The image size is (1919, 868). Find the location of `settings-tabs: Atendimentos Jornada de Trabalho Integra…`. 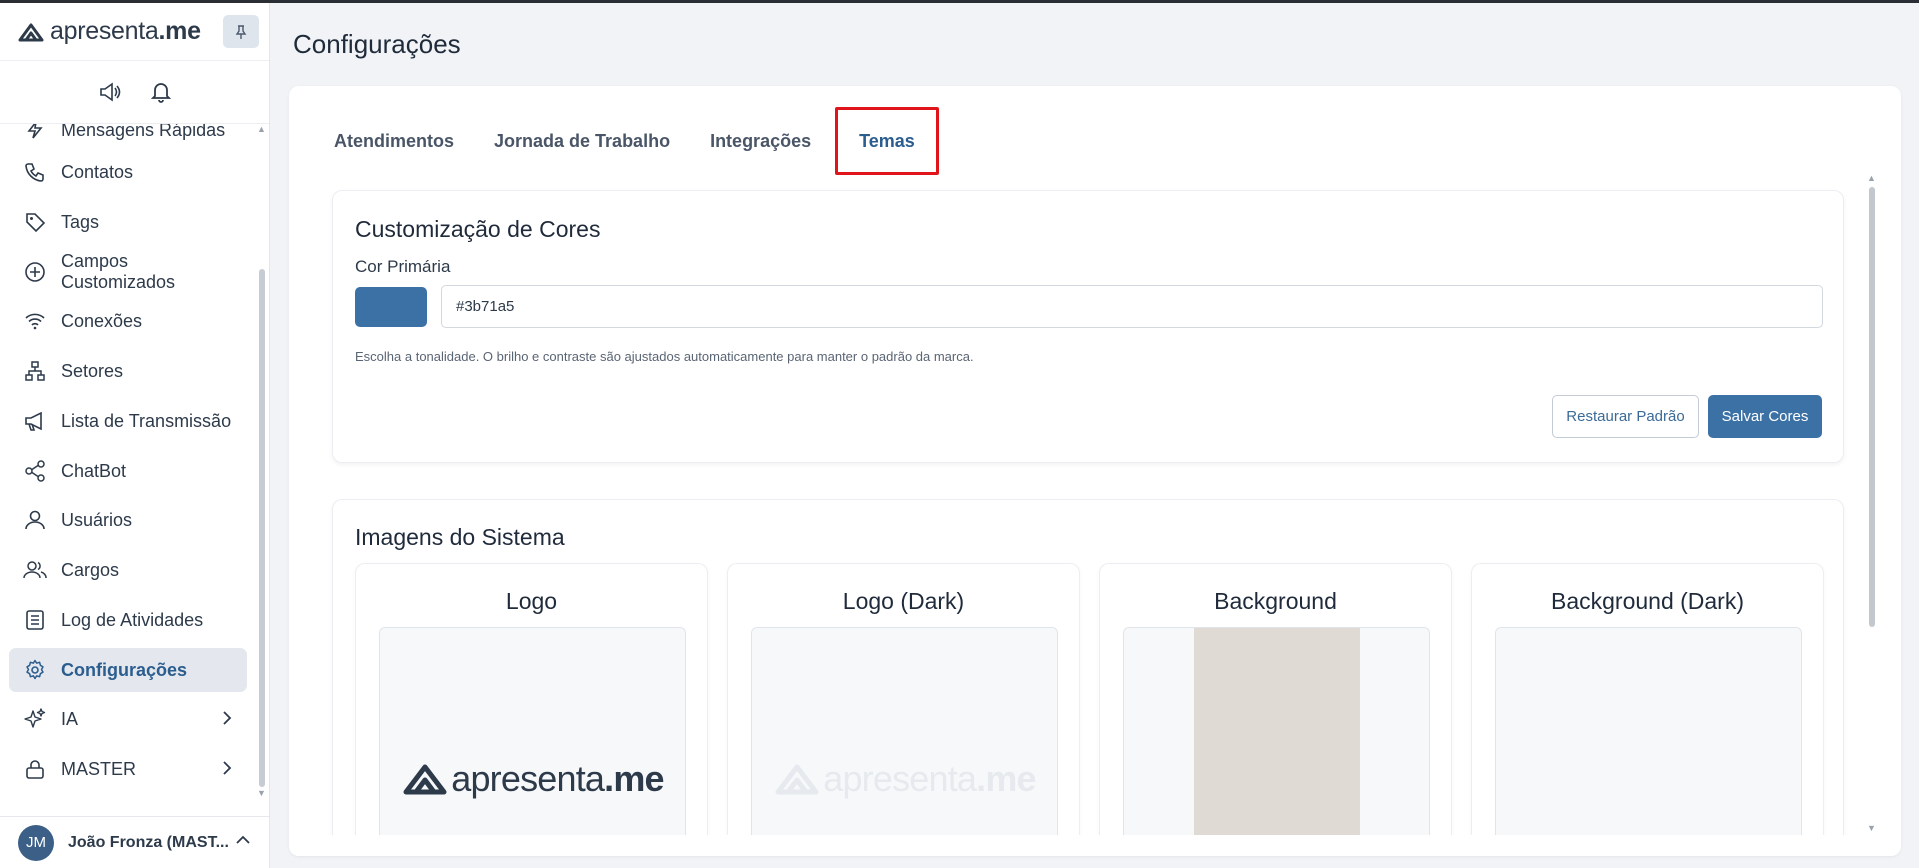

settings-tabs: Atendimentos Jornada de Trabalho Integra… is located at coordinates (626, 141).